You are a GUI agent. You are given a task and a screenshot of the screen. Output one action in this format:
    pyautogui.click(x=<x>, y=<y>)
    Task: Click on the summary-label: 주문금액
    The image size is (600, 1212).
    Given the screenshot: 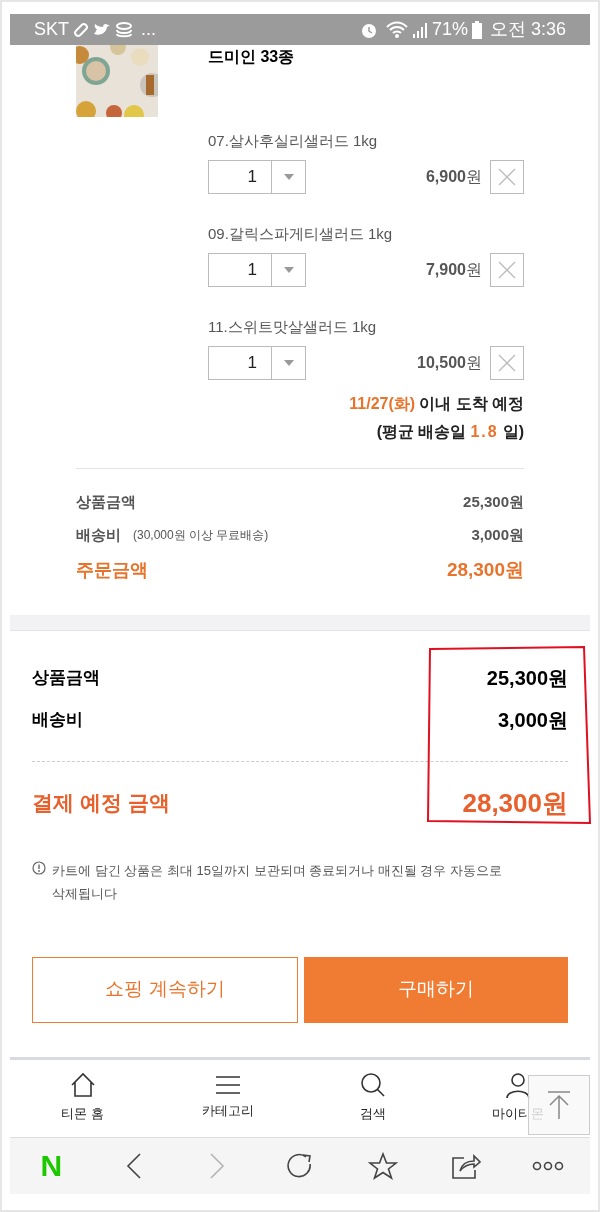 What is the action you would take?
    pyautogui.click(x=112, y=570)
    